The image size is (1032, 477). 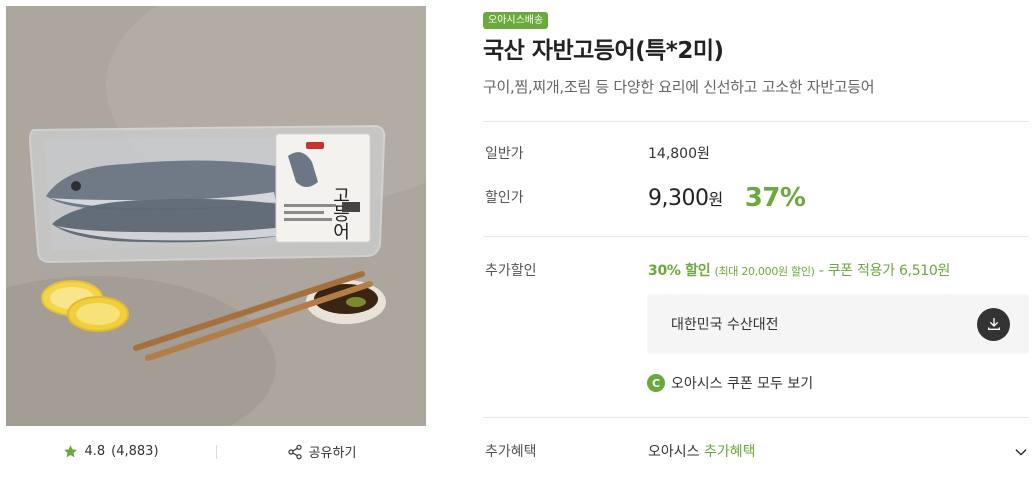 What do you see at coordinates (775, 198) in the screenshot?
I see `discount-rate: 37%` at bounding box center [775, 198].